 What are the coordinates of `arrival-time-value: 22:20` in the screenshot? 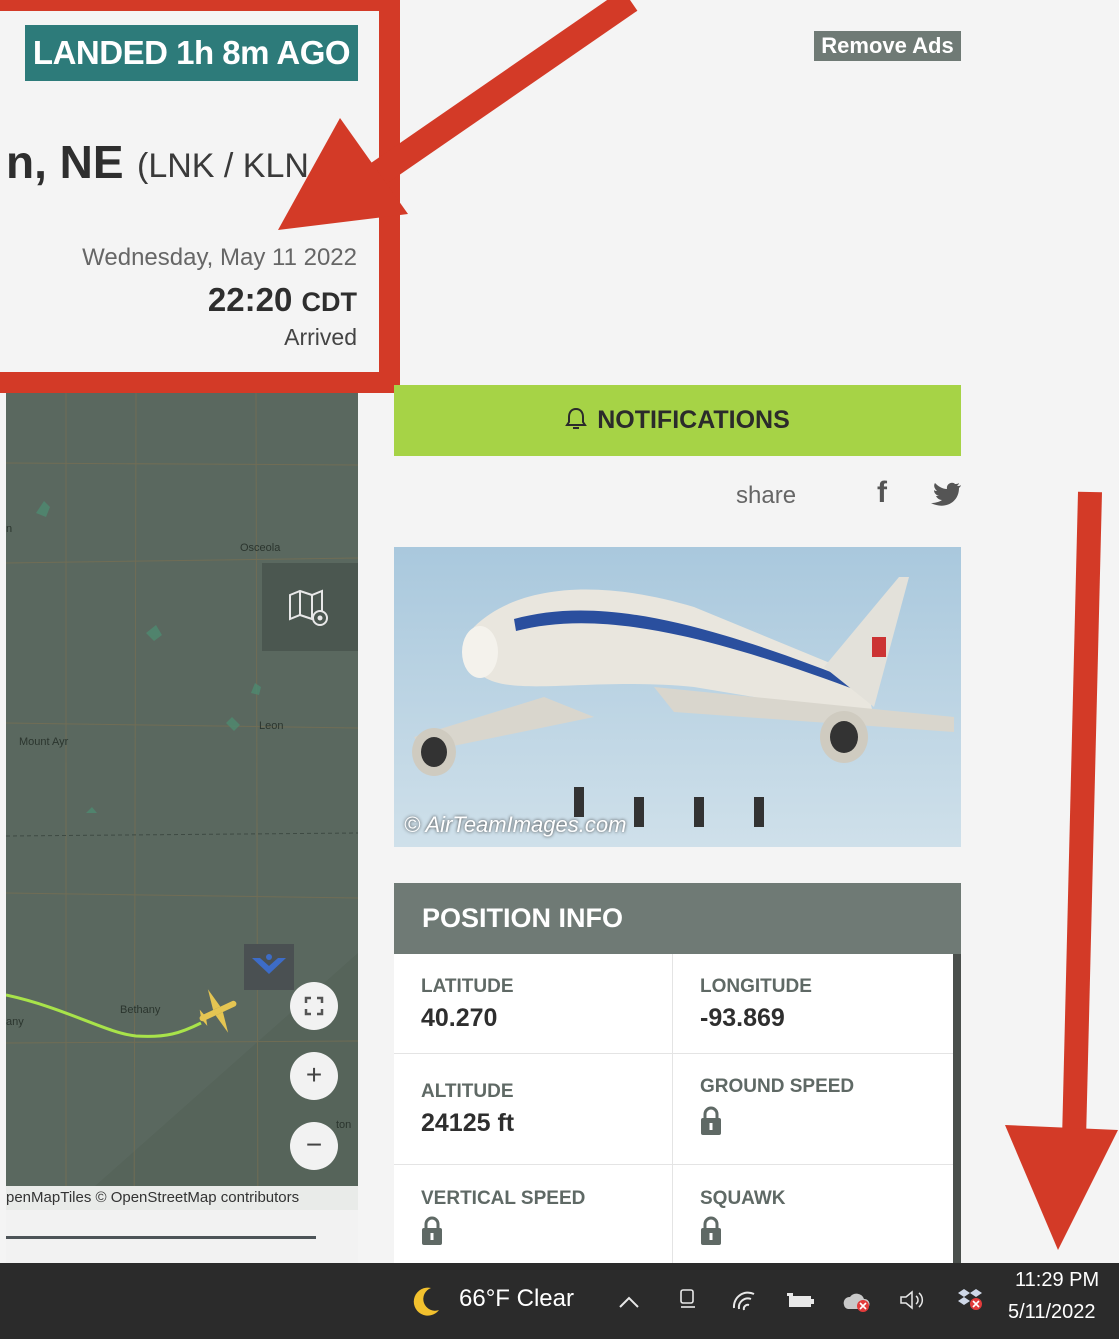 It's located at (250, 299).